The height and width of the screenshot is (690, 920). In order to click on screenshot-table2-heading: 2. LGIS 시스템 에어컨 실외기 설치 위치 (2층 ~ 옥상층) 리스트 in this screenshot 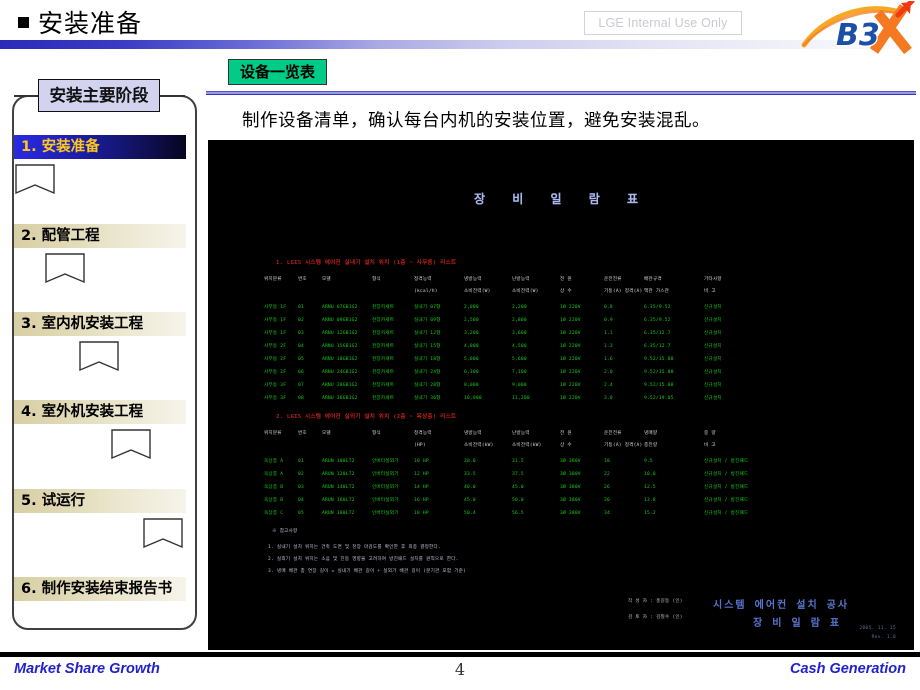, I will do `click(366, 417)`.